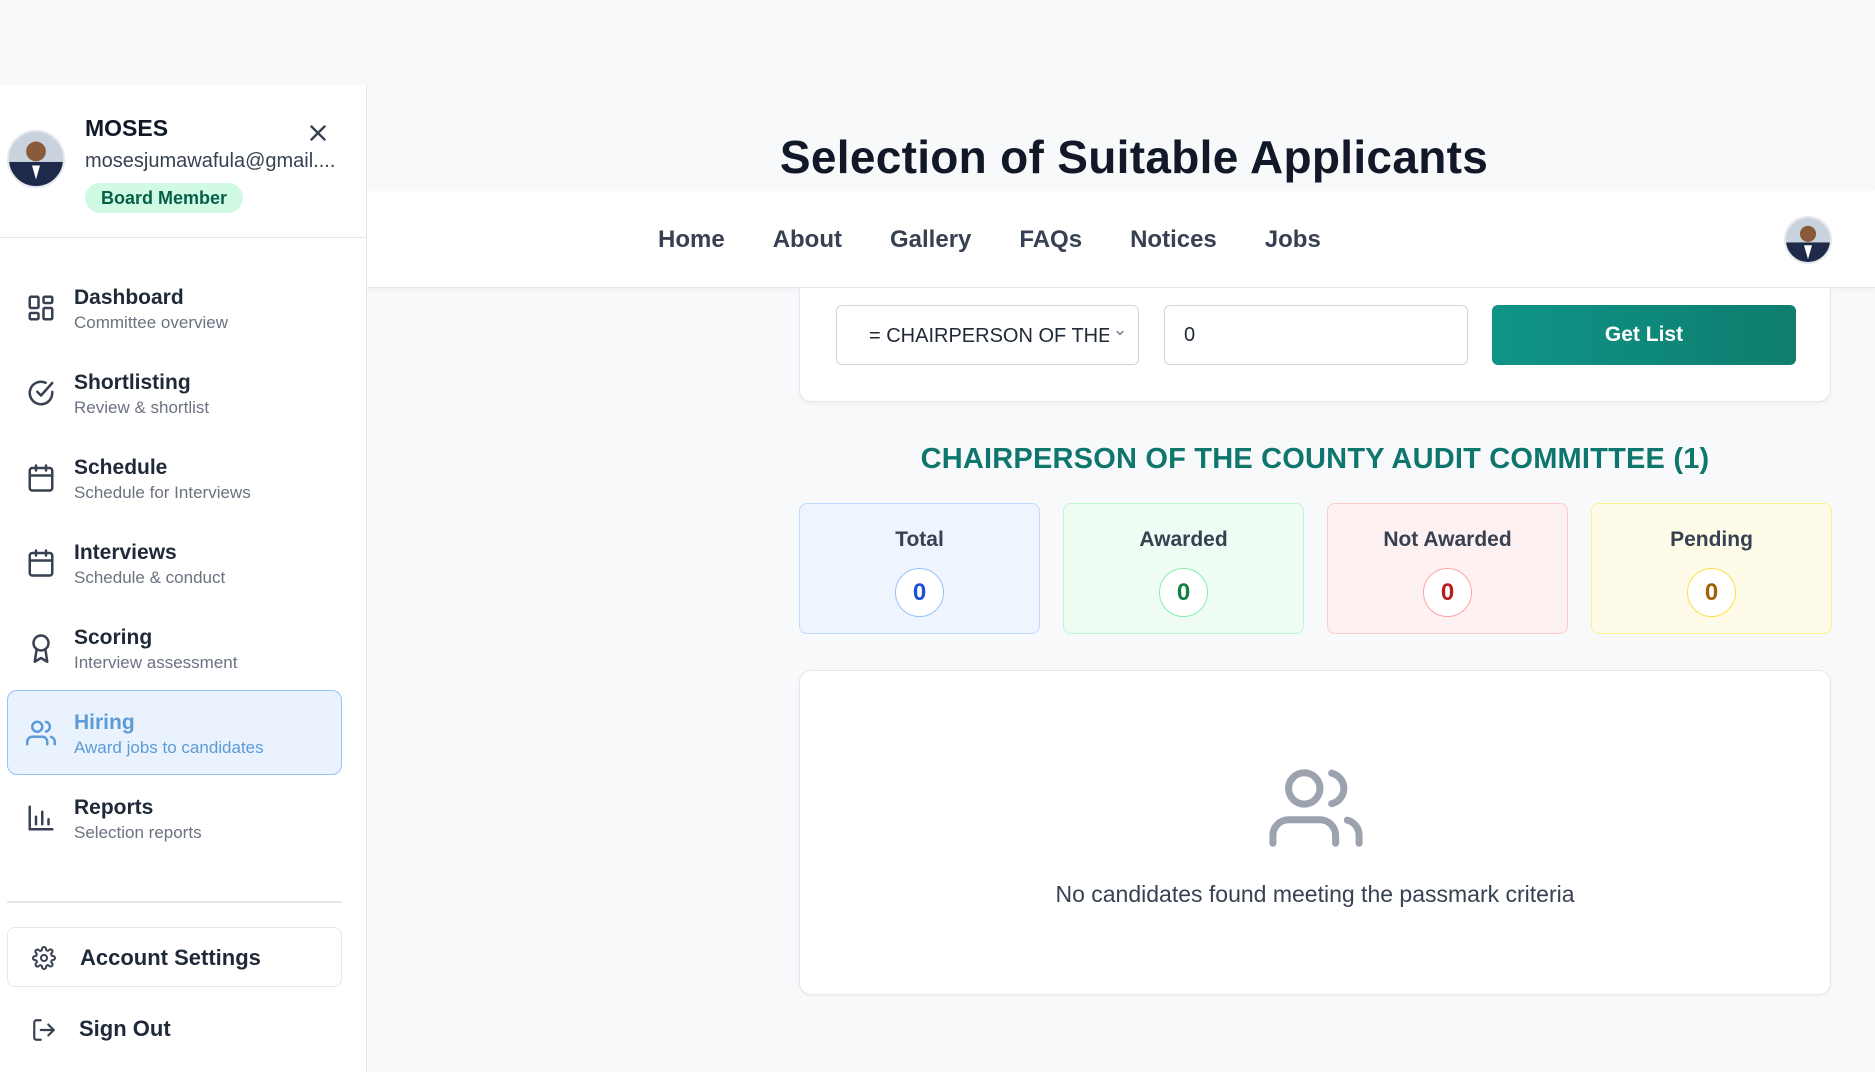 The image size is (1875, 1072). I want to click on sidebar-item-dashboard: Dashboard Committee overview, so click(174, 307).